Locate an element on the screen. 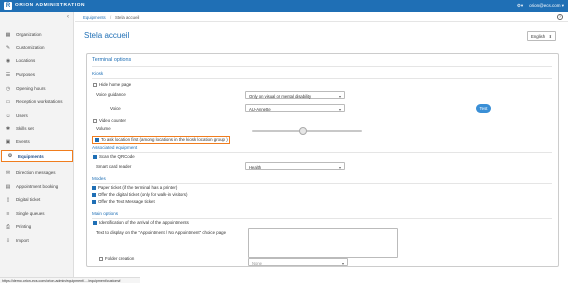  breadcrumb-current: Stela accueil is located at coordinates (127, 17).